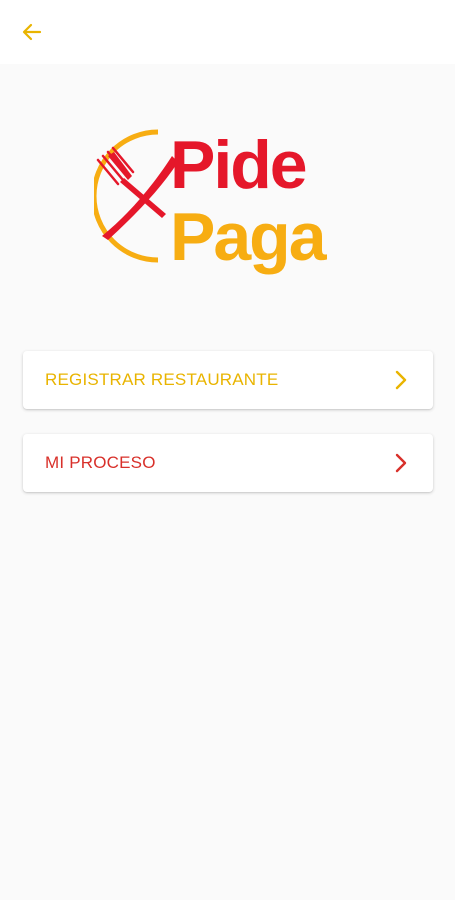 This screenshot has width=455, height=900. I want to click on pidepaga-logo: Pide Paga, so click(228, 198).